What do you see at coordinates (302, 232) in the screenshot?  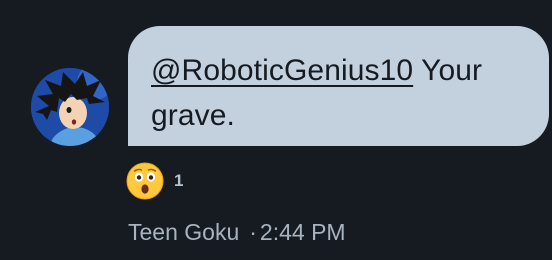 I see `timestamp: 2:44 PM` at bounding box center [302, 232].